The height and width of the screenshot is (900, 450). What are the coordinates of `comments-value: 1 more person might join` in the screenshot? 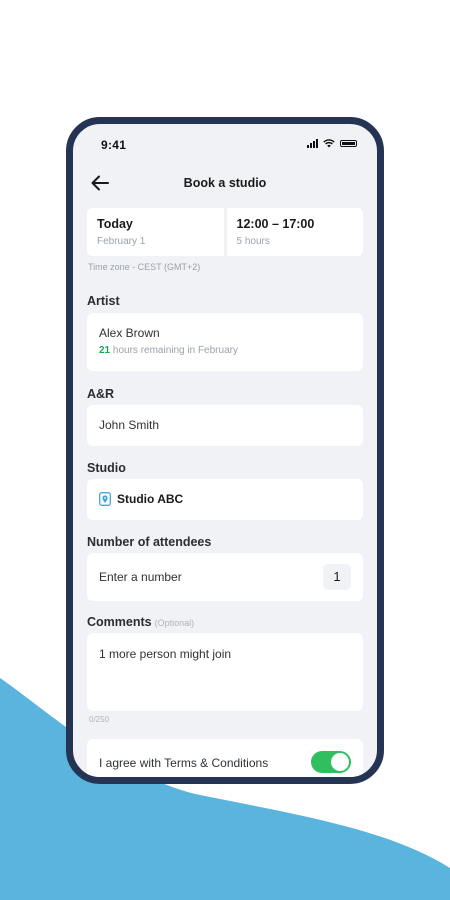 It's located at (165, 654).